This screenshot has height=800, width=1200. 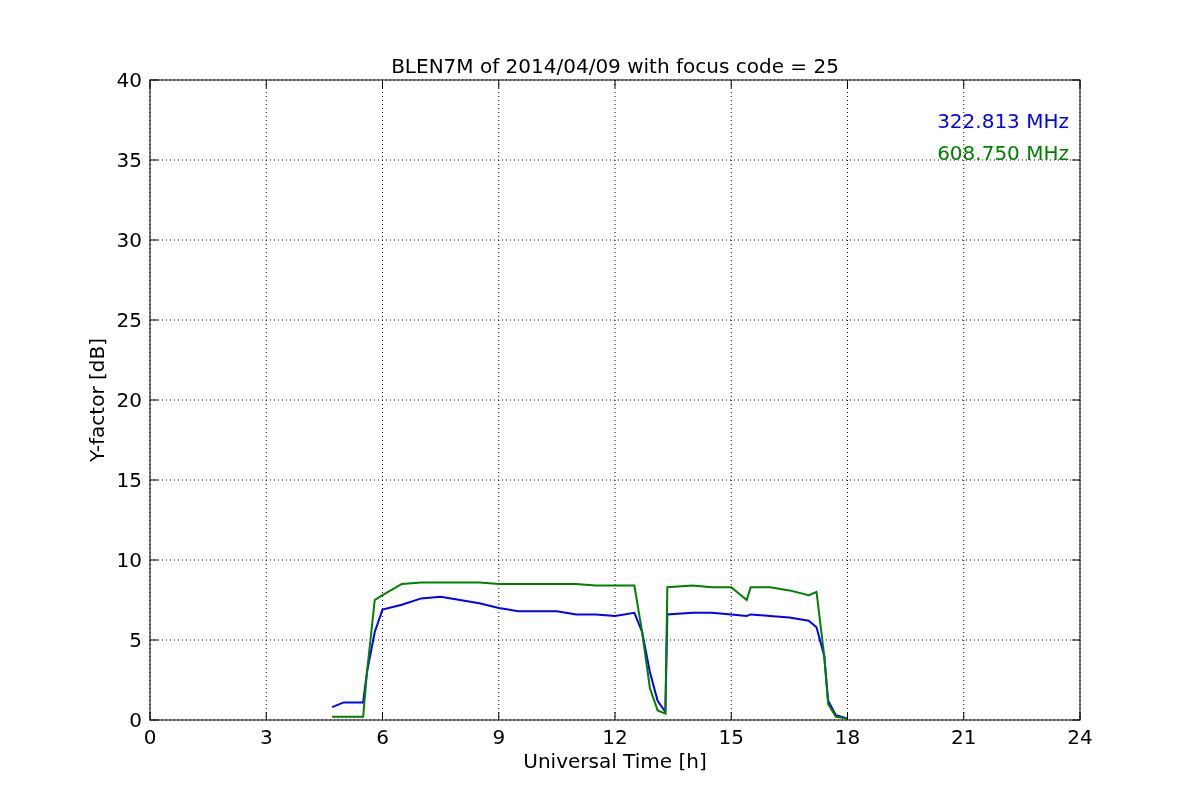 I want to click on axis-tick-label: 40, so click(x=129, y=80).